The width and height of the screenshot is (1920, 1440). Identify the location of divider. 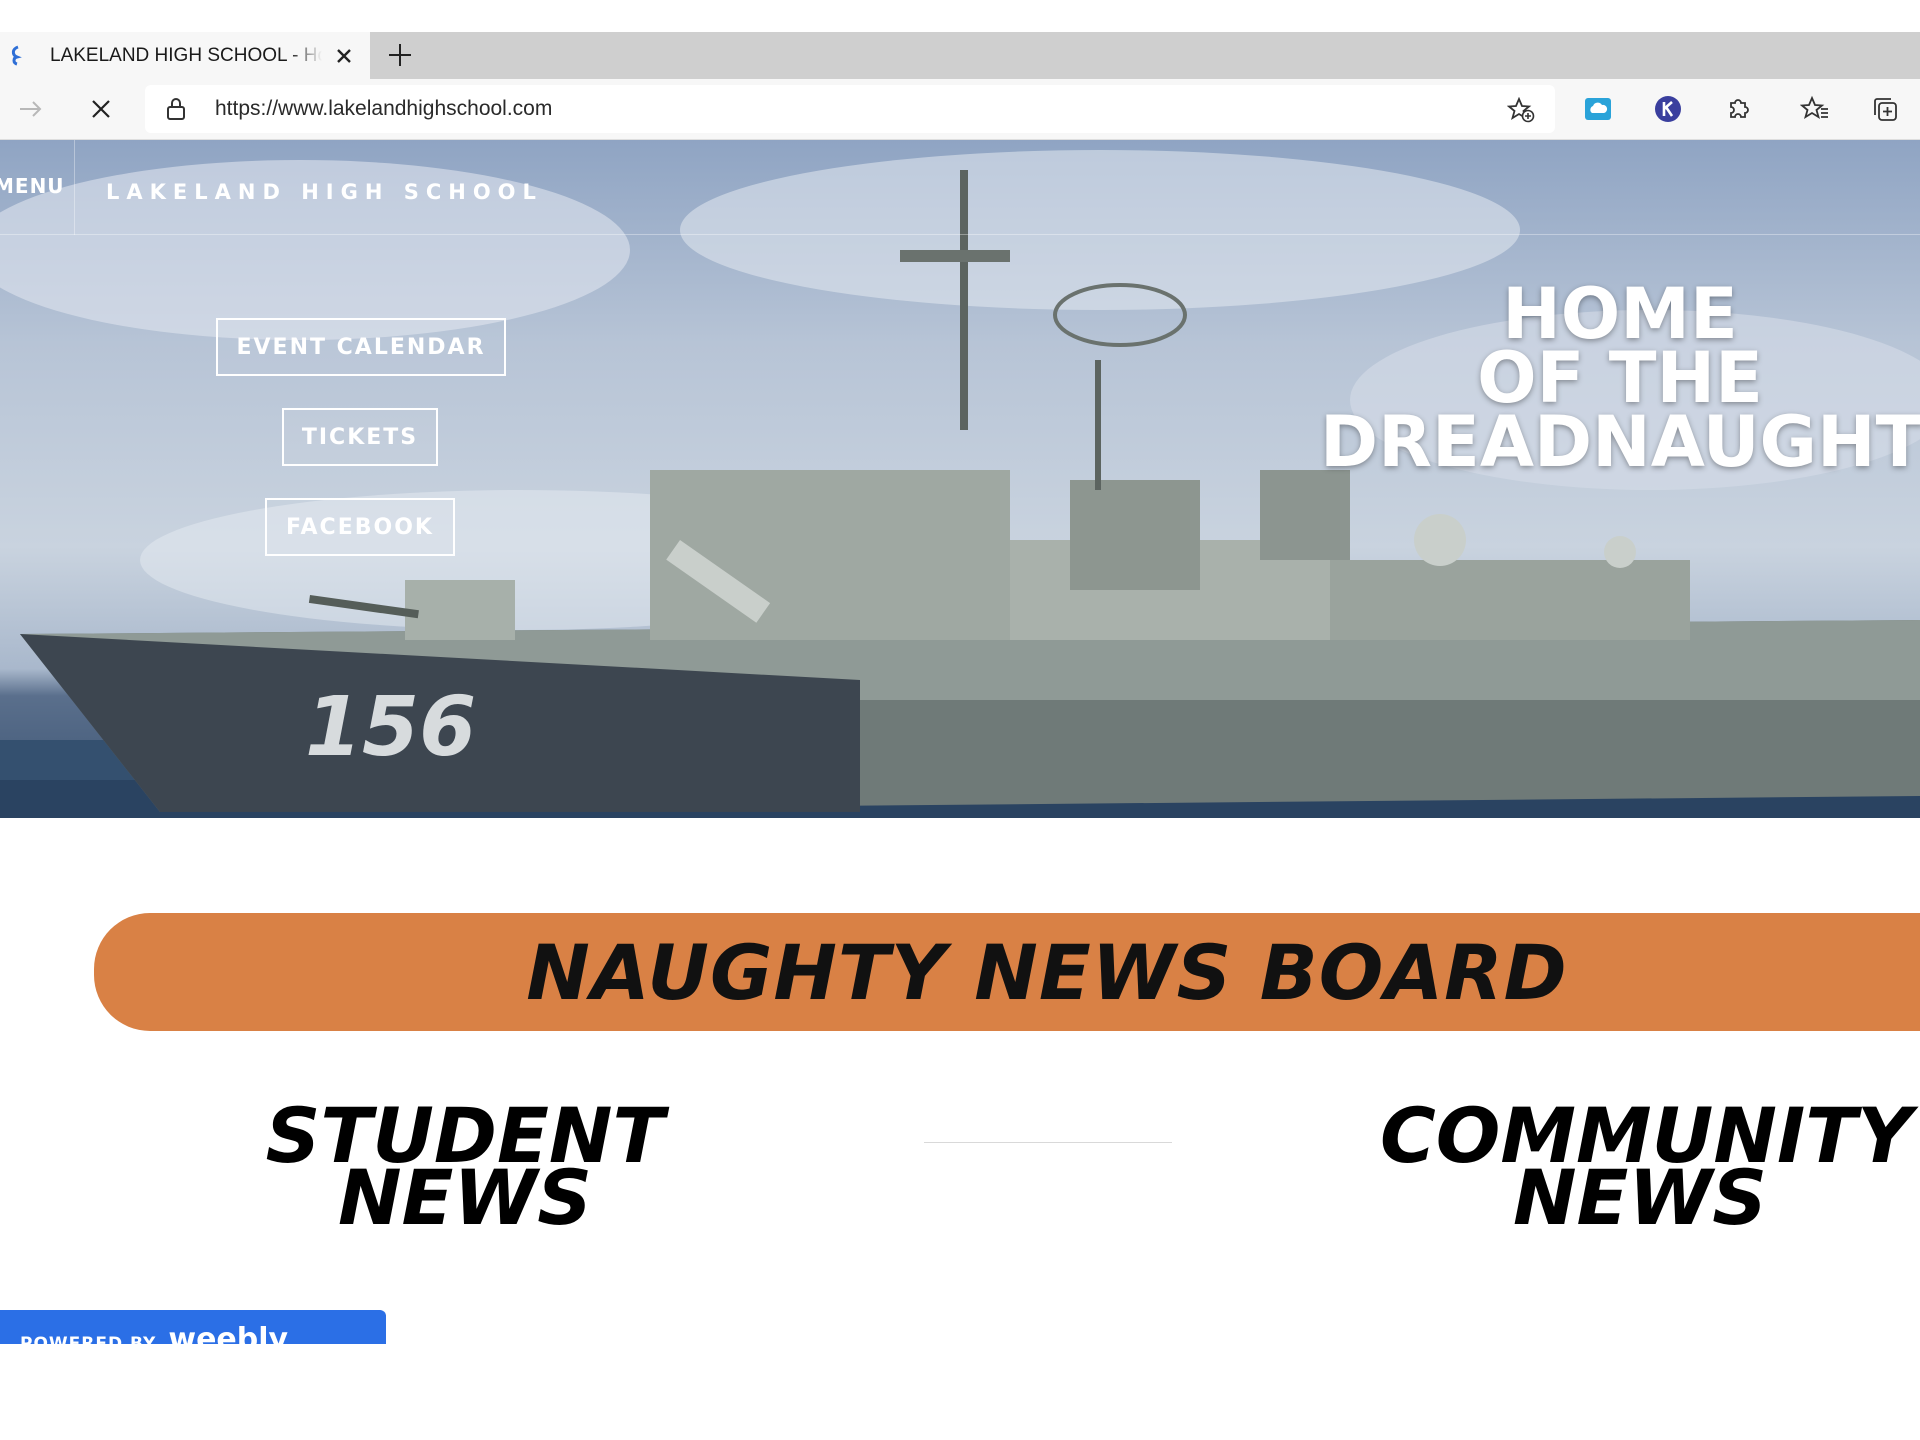
(1048, 1142).